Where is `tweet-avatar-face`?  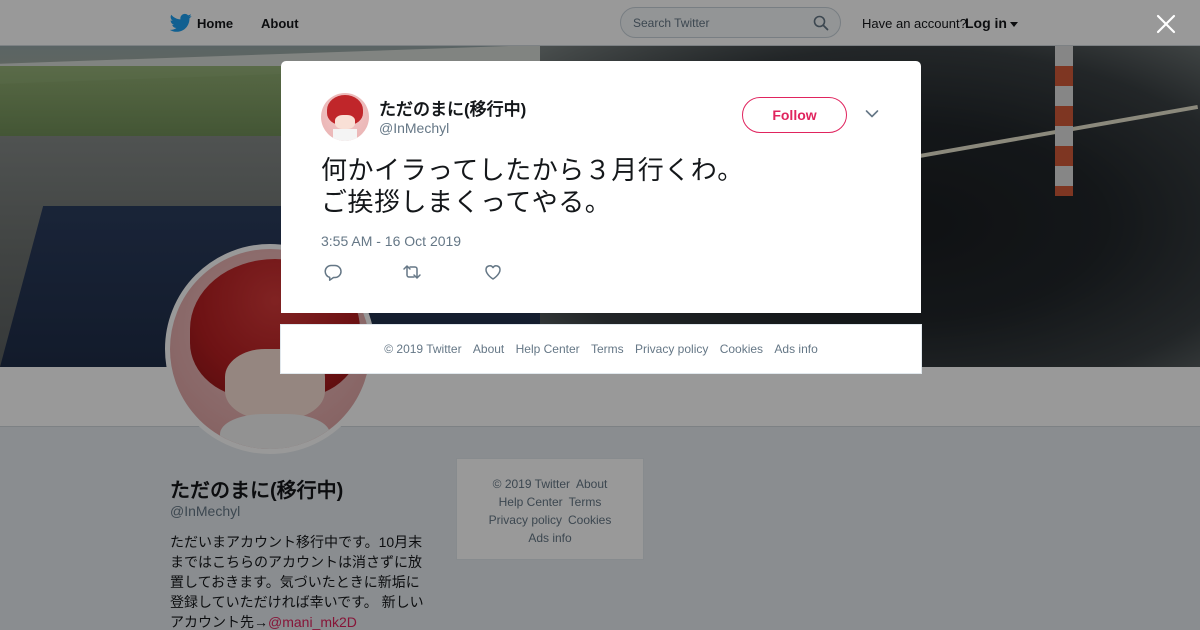 tweet-avatar-face is located at coordinates (345, 122).